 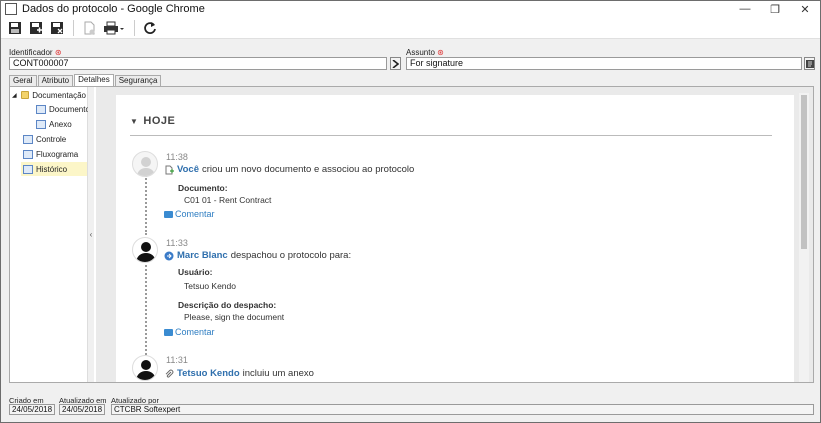 What do you see at coordinates (28, 154) in the screenshot?
I see `flowchart-icon` at bounding box center [28, 154].